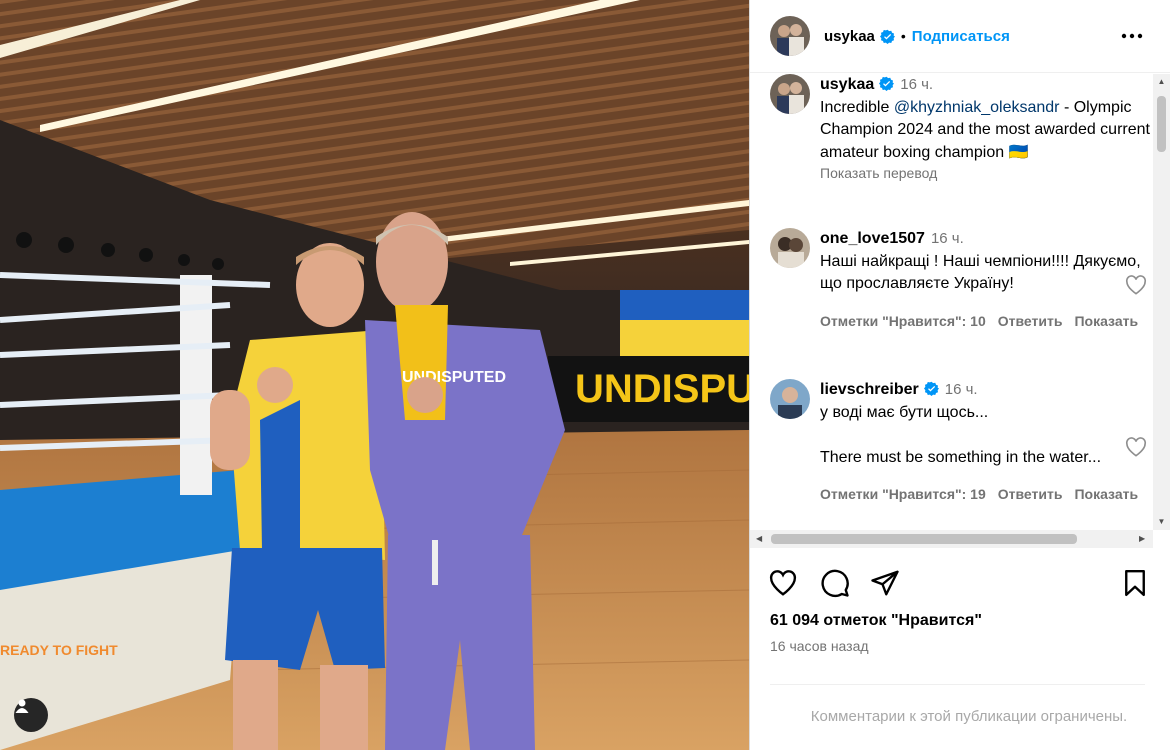 The height and width of the screenshot is (750, 1171). I want to click on likes-count: 61 094 отметок "Нравится", so click(876, 621).